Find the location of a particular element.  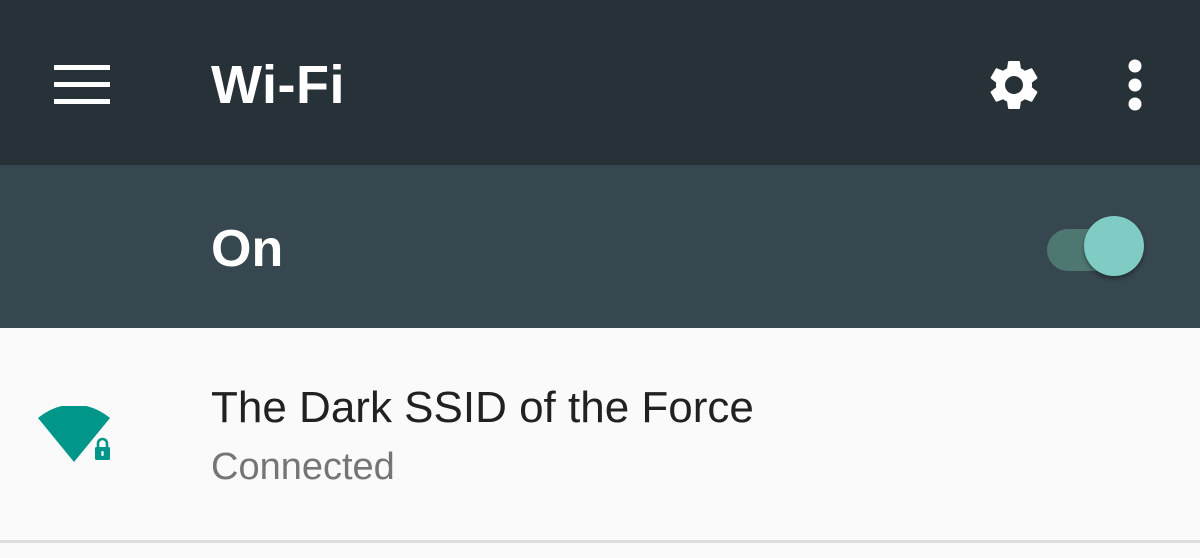

network-status: Connected is located at coordinates (303, 467).